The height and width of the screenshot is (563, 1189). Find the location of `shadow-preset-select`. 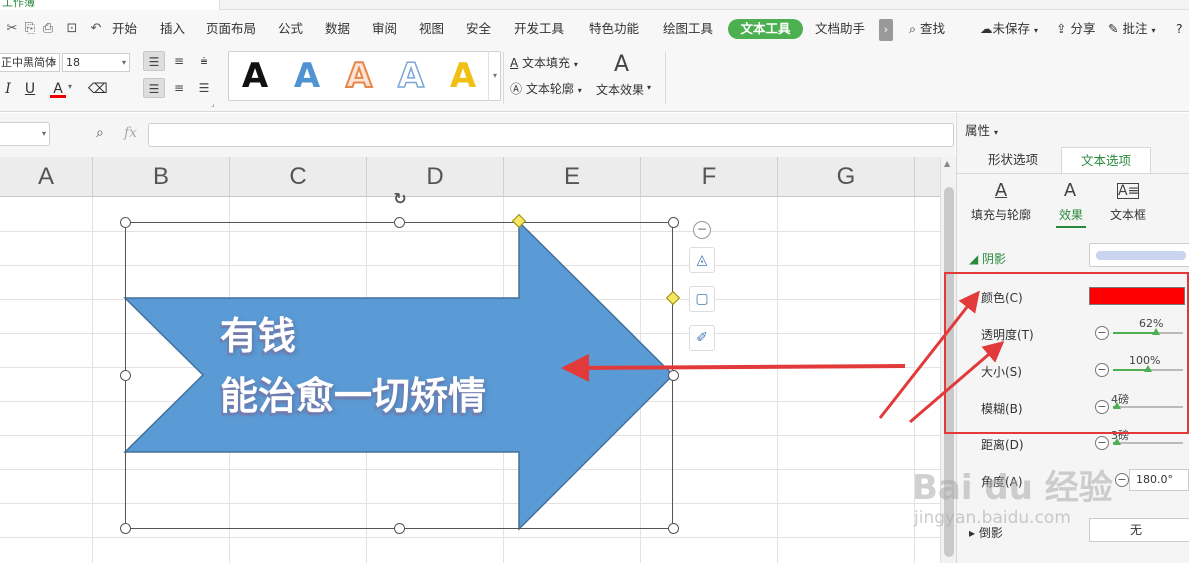

shadow-preset-select is located at coordinates (1139, 255).